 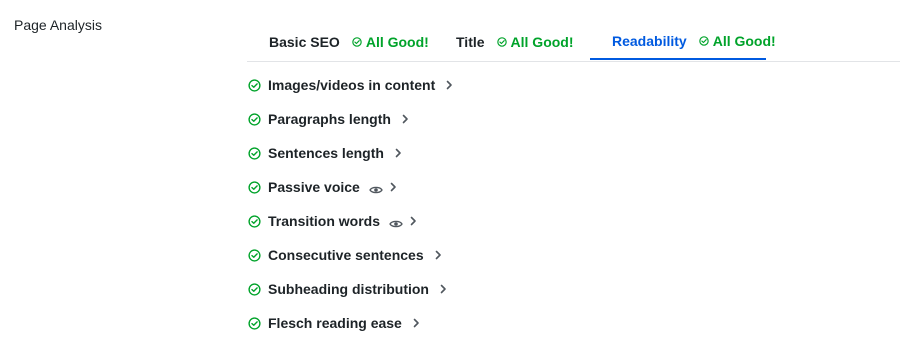 What do you see at coordinates (349, 42) in the screenshot?
I see `tab-basic-seo: Basic SEO All Good!` at bounding box center [349, 42].